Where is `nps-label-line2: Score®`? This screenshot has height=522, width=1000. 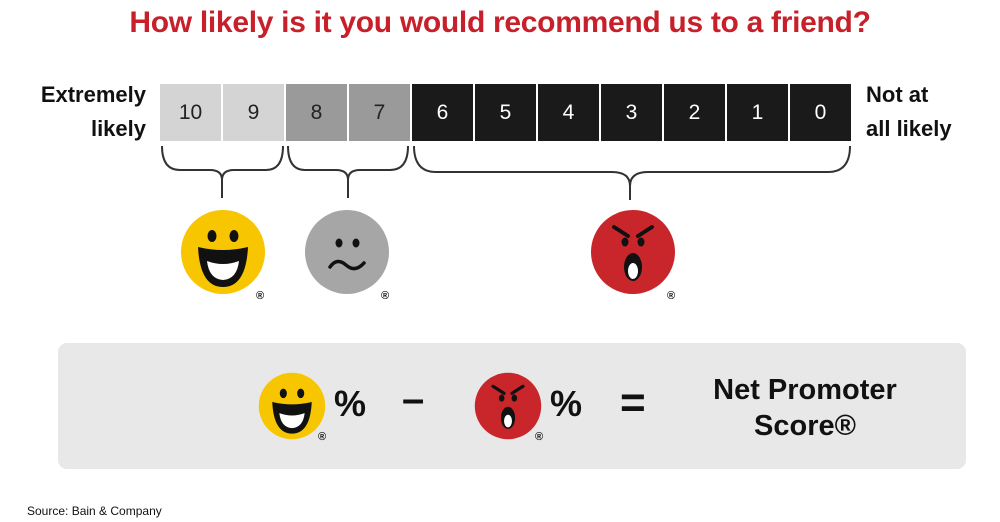 nps-label-line2: Score® is located at coordinates (805, 426).